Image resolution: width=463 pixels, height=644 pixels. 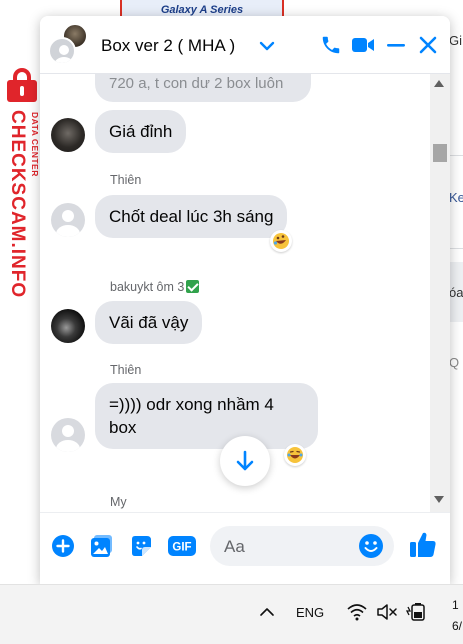 I want to click on wifi-icon, so click(x=357, y=614).